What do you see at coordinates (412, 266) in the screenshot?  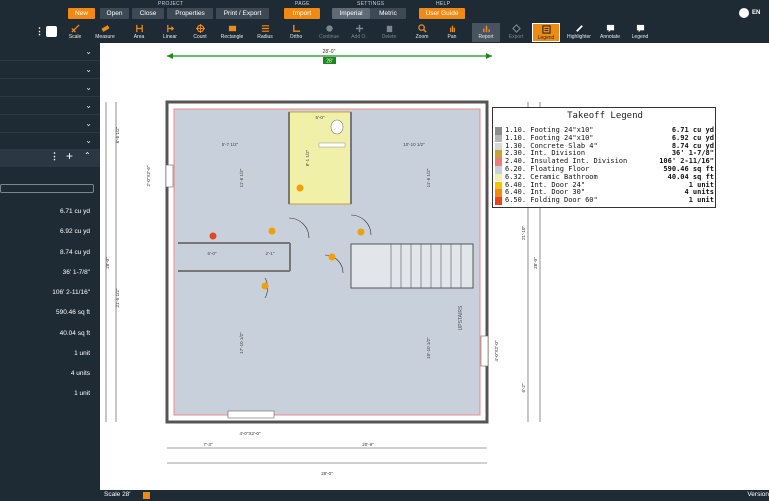 I see `stairs` at bounding box center [412, 266].